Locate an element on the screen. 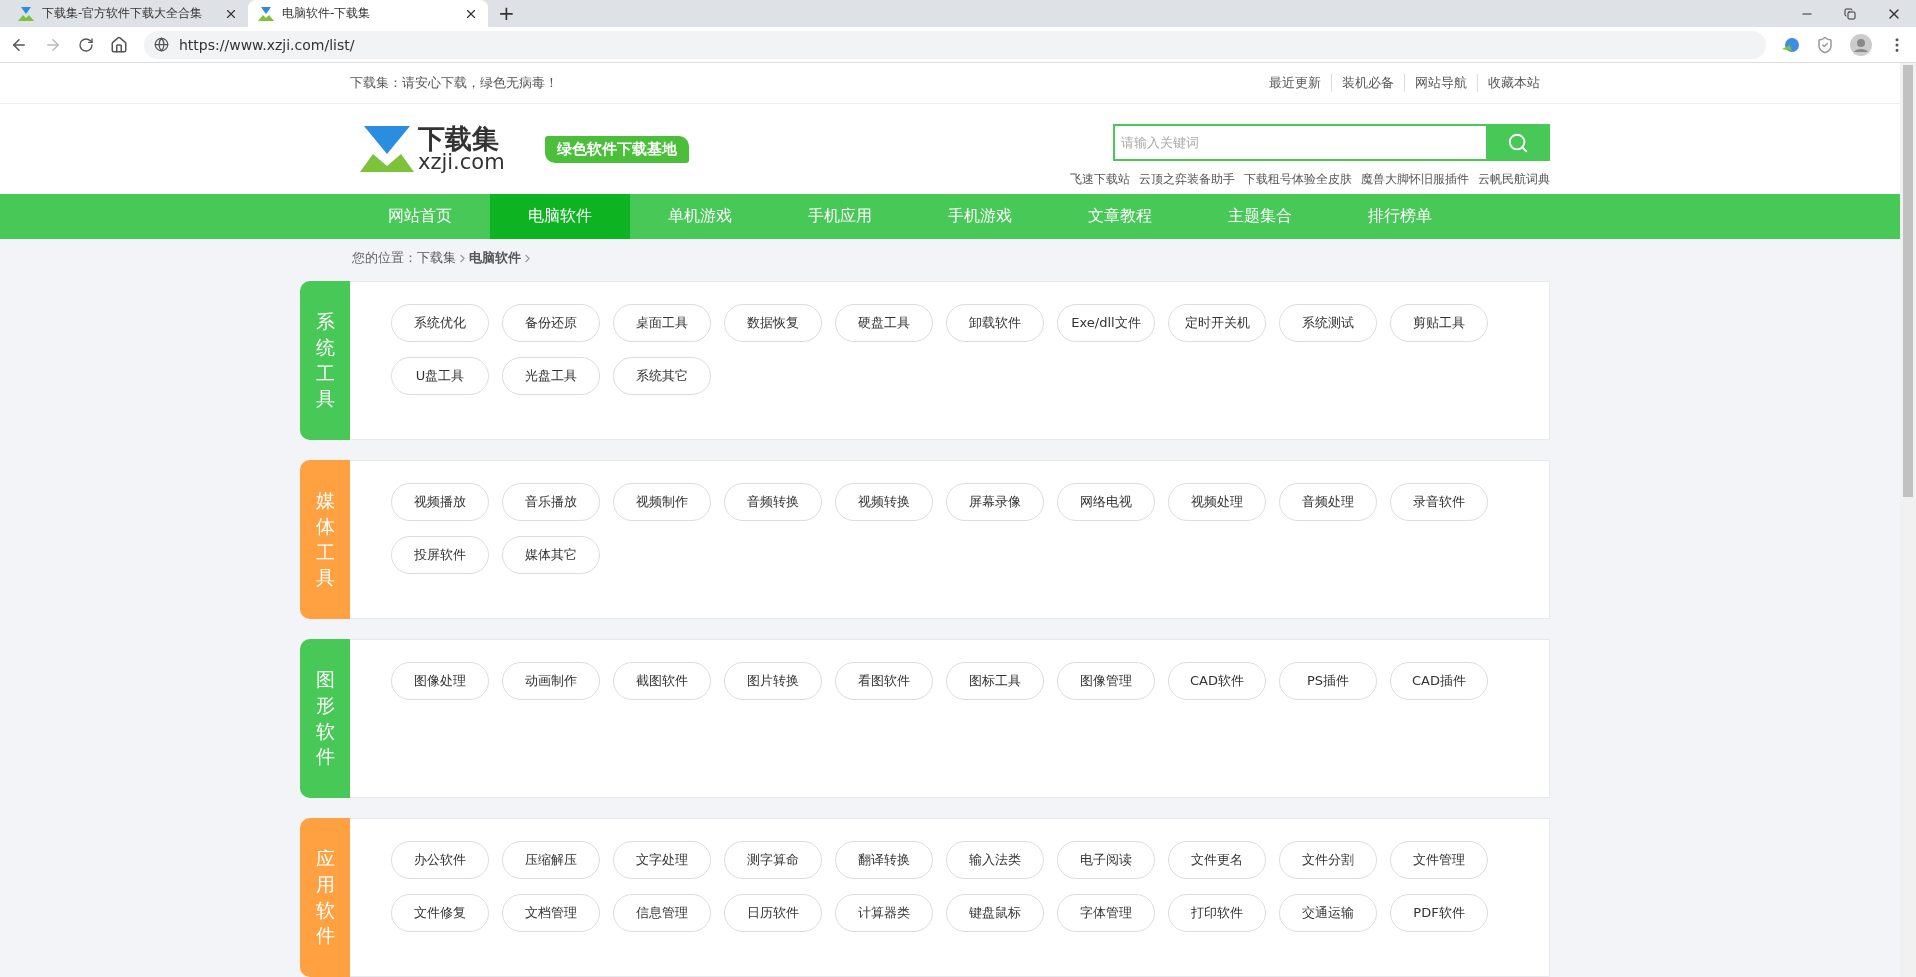 This screenshot has width=1916, height=977. breadcrumb-label: 您的位置： is located at coordinates (384, 258).